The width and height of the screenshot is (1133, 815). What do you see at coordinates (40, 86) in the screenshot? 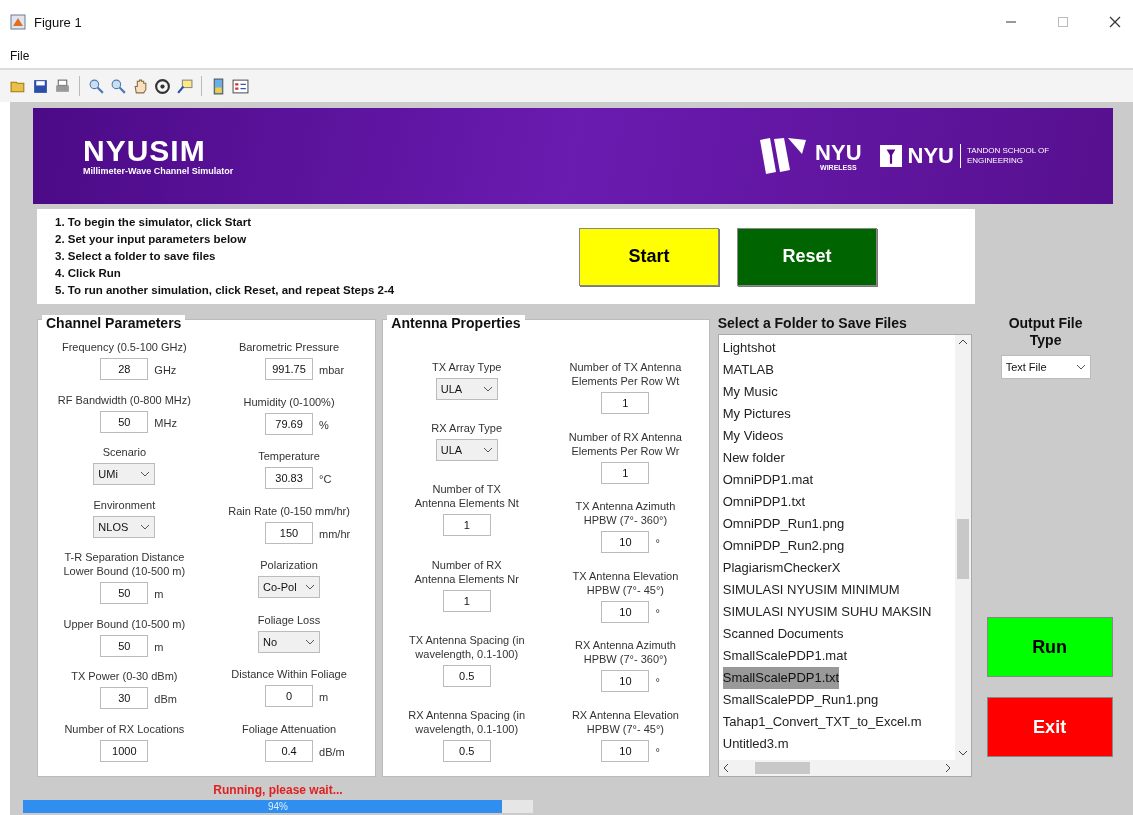
I see `save-icon` at bounding box center [40, 86].